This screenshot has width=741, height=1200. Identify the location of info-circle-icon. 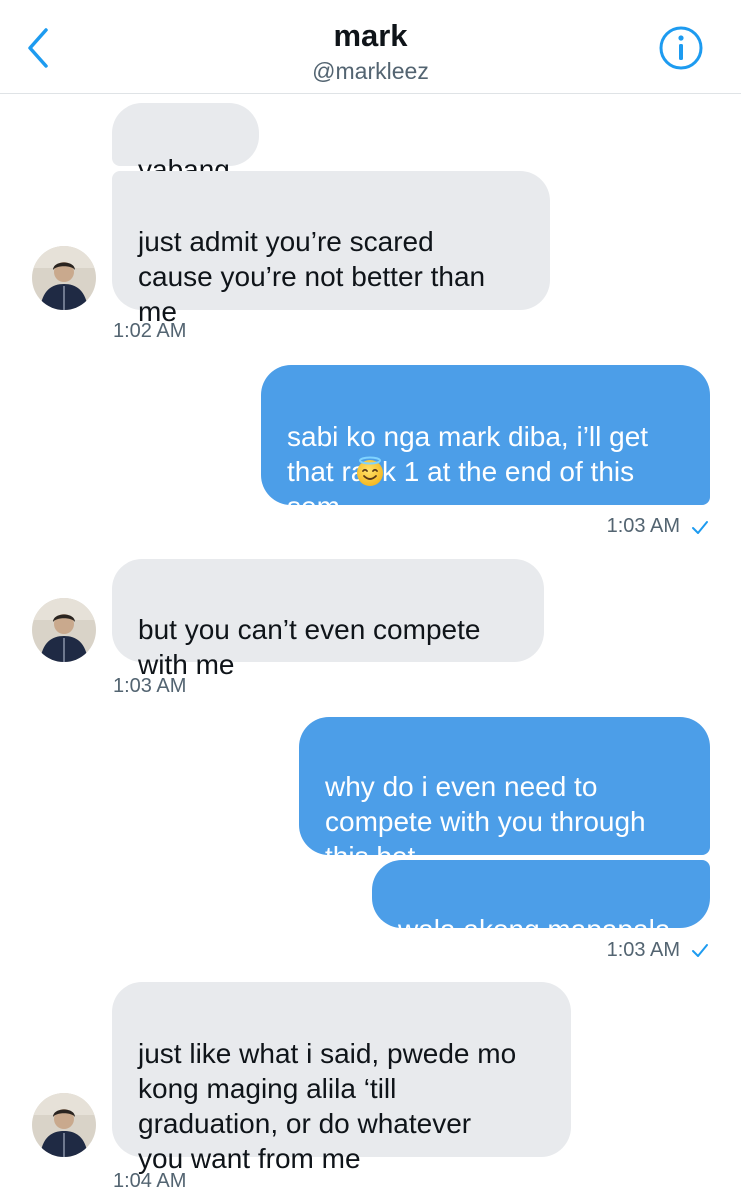
(681, 48).